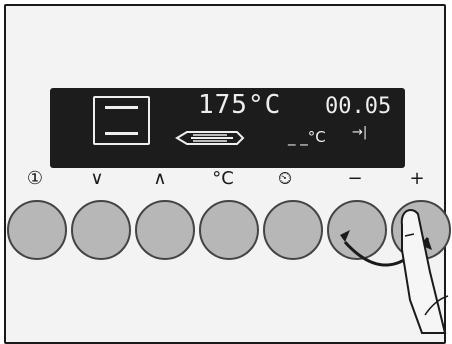 The image size is (452, 344). Describe the element at coordinates (355, 178) in the screenshot. I see `minus-icon: −` at that location.